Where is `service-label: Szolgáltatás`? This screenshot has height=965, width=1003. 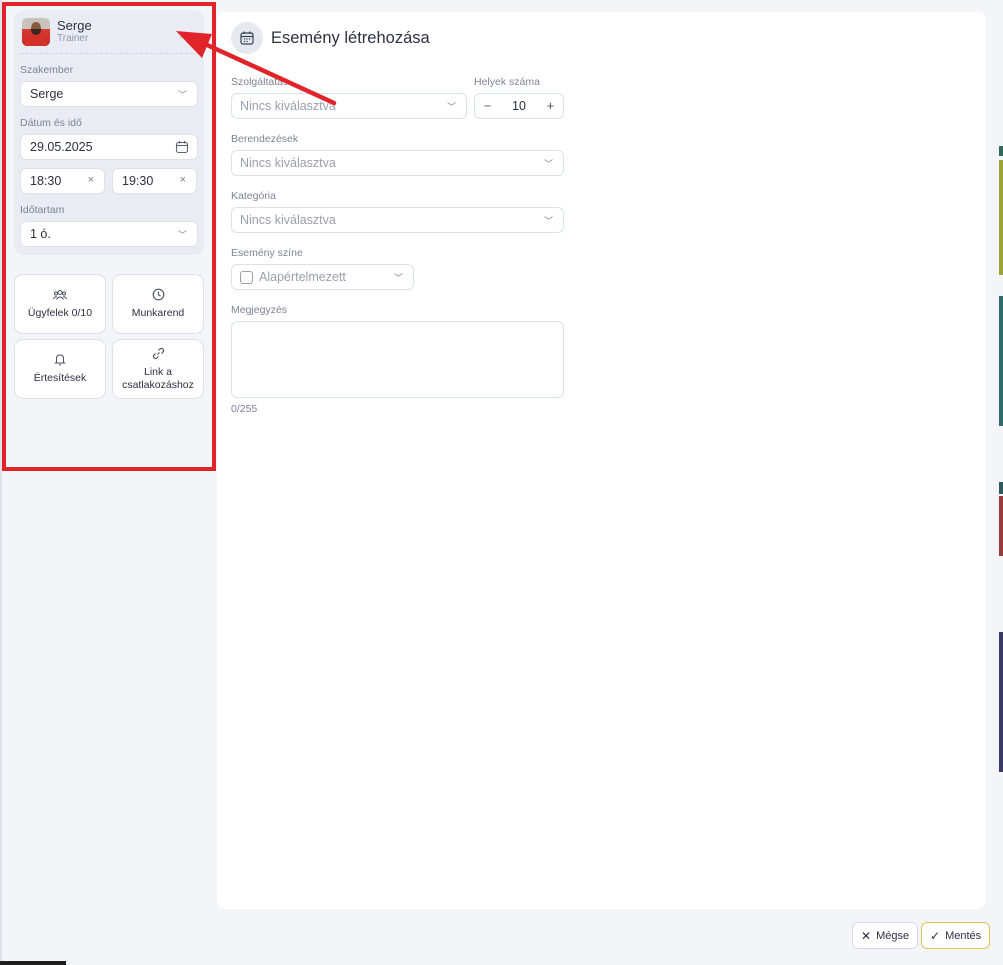
service-label: Szolgáltatás is located at coordinates (260, 82).